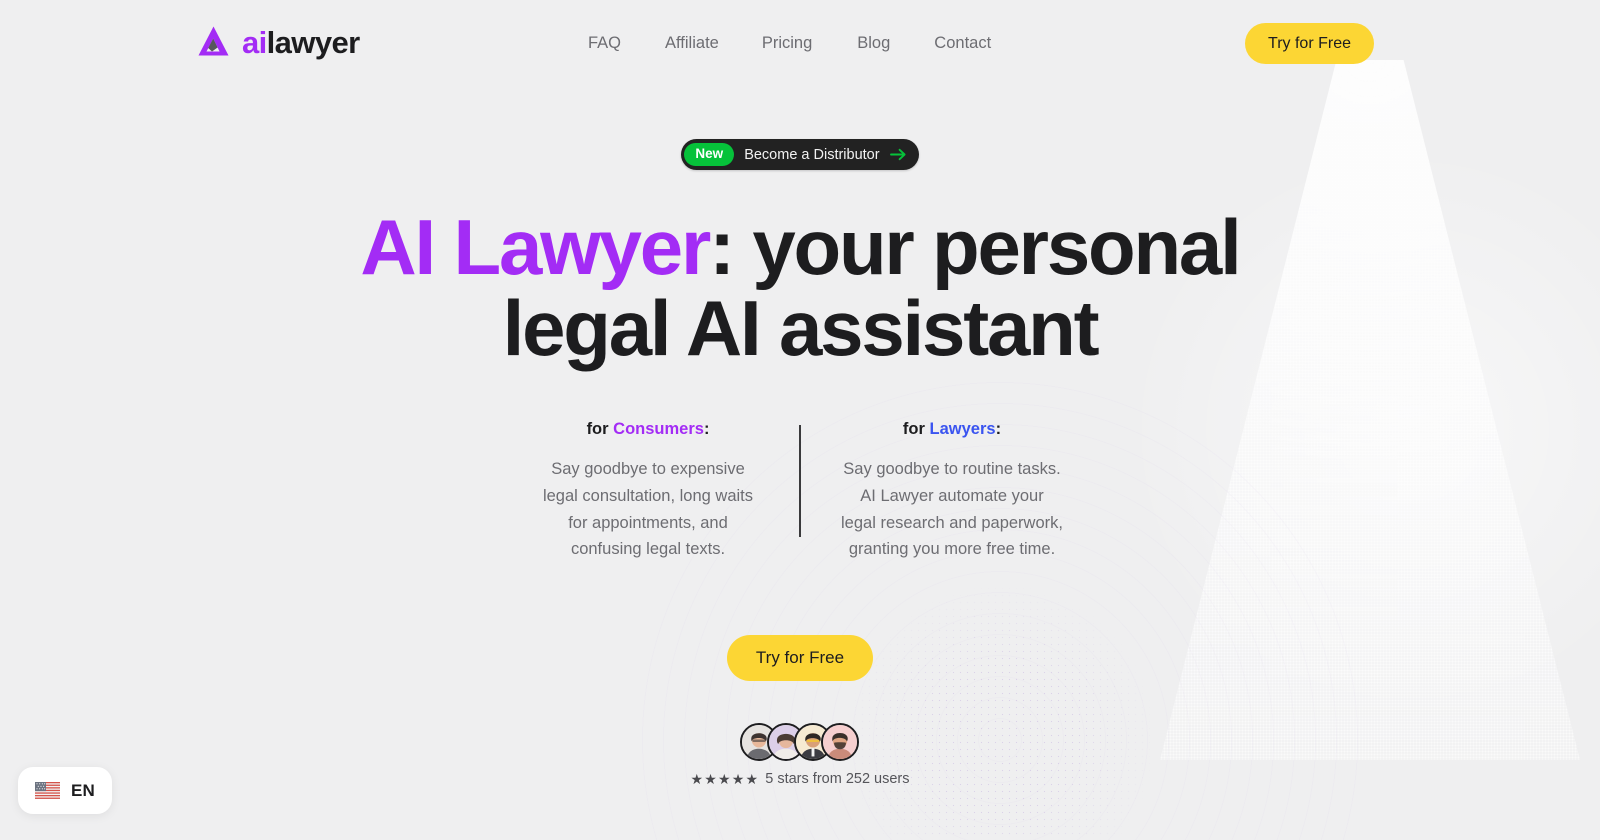 Image resolution: width=1600 pixels, height=840 pixels. Describe the element at coordinates (898, 154) in the screenshot. I see `arrow-right-icon` at that location.